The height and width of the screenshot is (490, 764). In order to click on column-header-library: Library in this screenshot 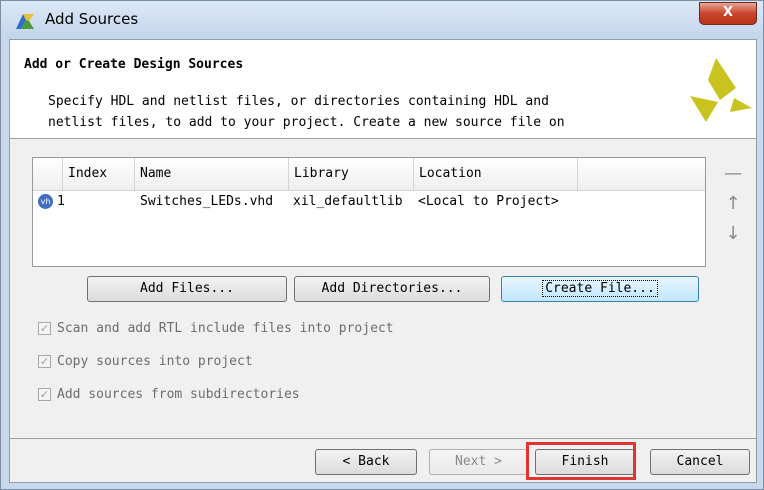, I will do `click(351, 174)`.